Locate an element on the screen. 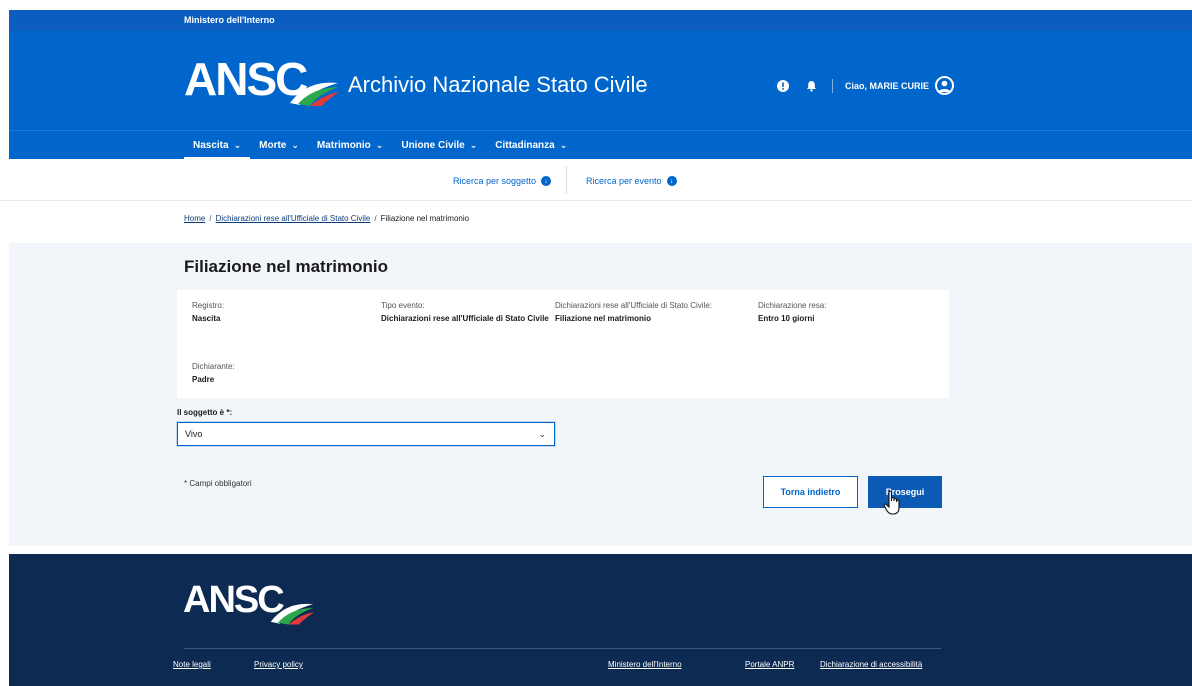 The height and width of the screenshot is (686, 1192). subject-status-select: Vivo ⌄ is located at coordinates (366, 434).